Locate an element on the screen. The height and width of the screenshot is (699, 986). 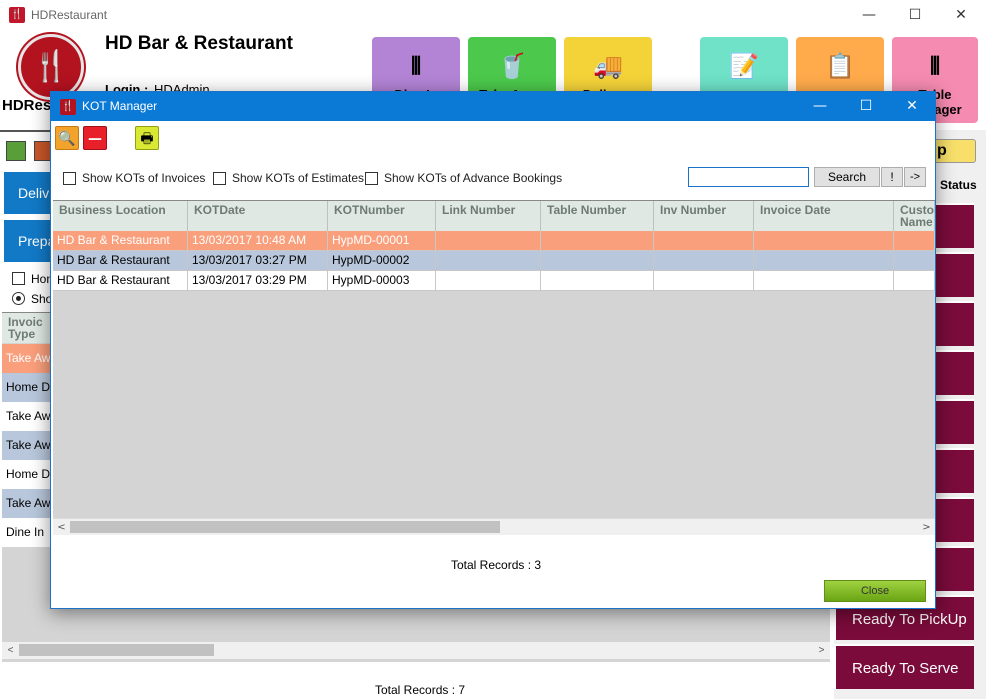
kot-footer is located at coordinates (493, 572).